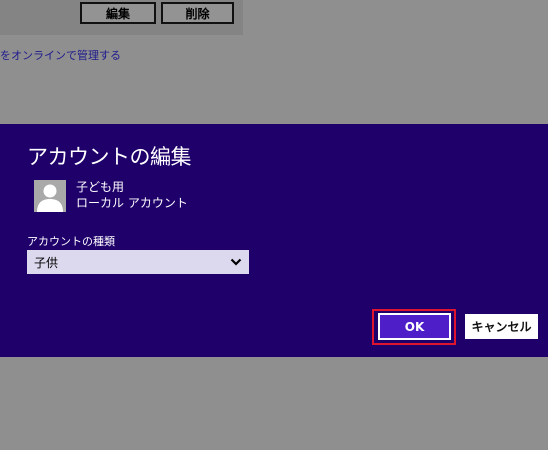 The image size is (548, 450). I want to click on ok-button: OK, so click(414, 326).